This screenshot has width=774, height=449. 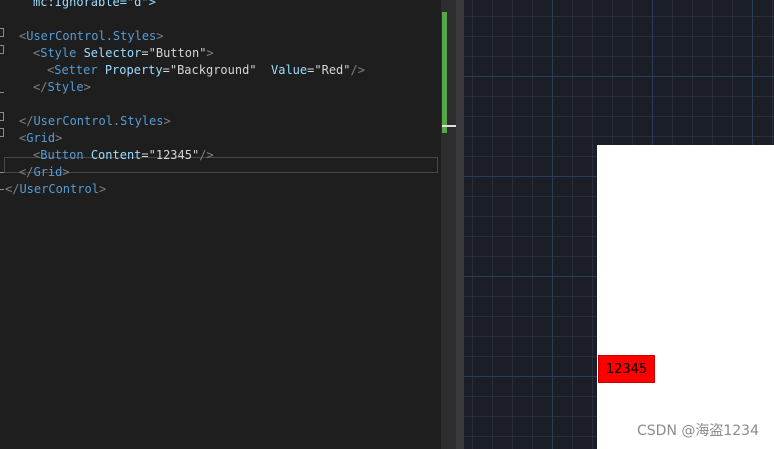 What do you see at coordinates (450, 224) in the screenshot?
I see `editor-scrollbar` at bounding box center [450, 224].